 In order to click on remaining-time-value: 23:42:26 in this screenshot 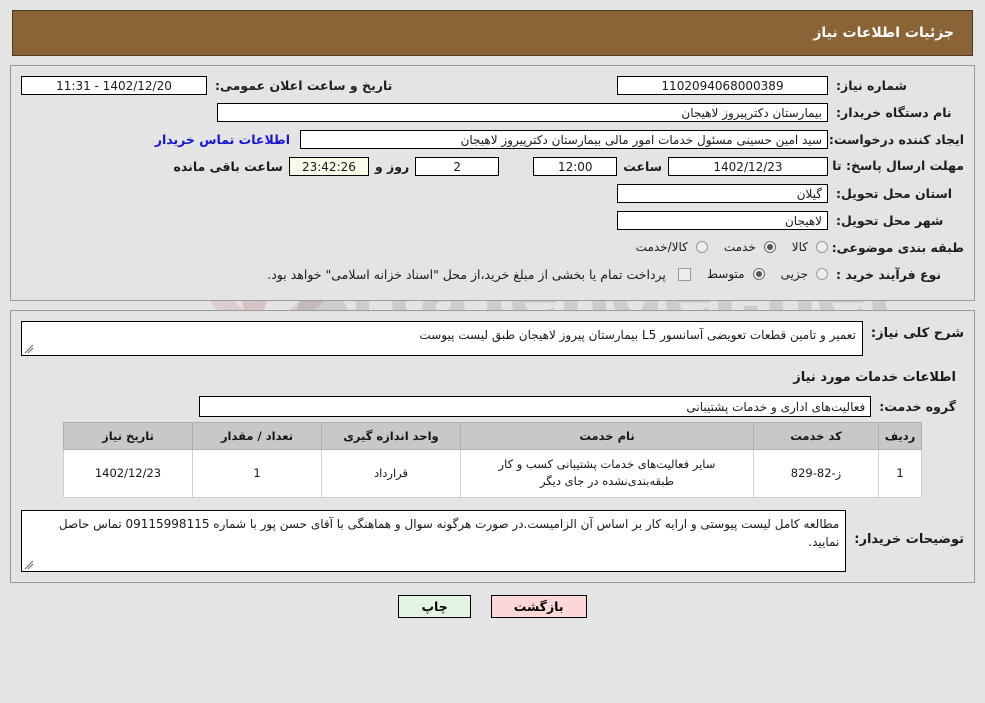, I will do `click(328, 166)`.